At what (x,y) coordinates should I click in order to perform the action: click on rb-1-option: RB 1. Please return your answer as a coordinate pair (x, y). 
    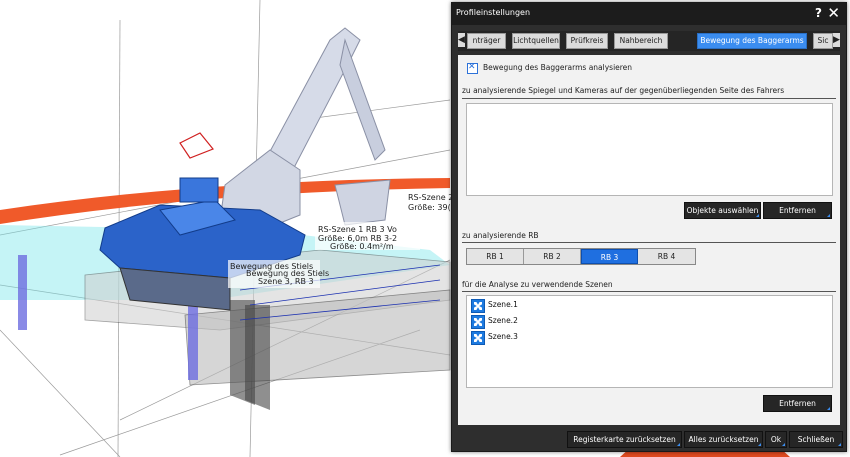
    Looking at the image, I should click on (495, 256).